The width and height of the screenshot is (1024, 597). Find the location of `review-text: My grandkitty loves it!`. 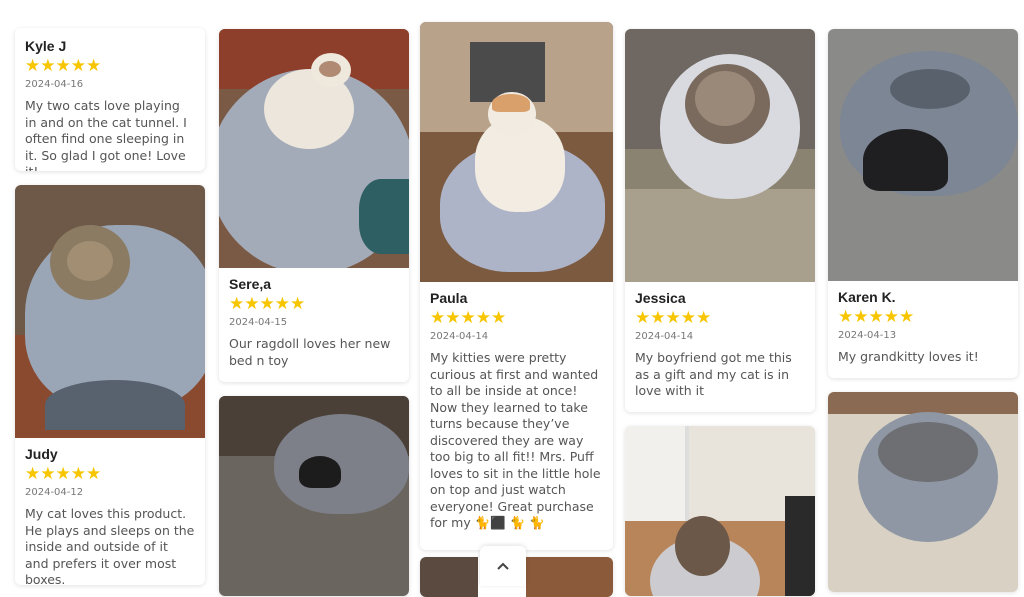

review-text: My grandkitty loves it! is located at coordinates (908, 356).